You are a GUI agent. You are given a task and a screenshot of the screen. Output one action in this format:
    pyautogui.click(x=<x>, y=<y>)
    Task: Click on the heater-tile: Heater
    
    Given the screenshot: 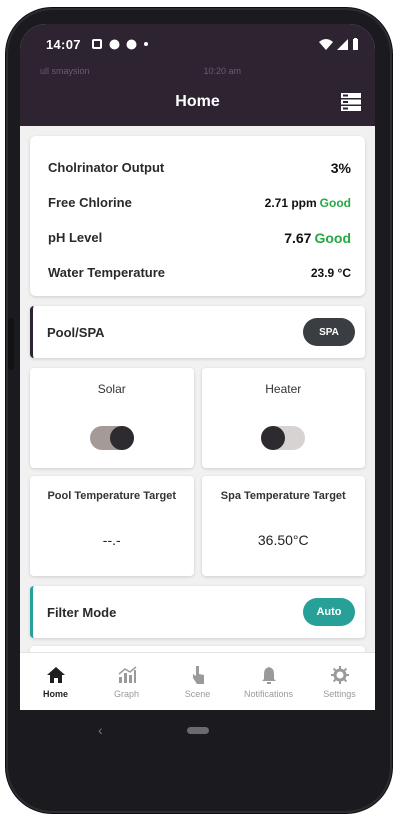 What is the action you would take?
    pyautogui.click(x=283, y=418)
    